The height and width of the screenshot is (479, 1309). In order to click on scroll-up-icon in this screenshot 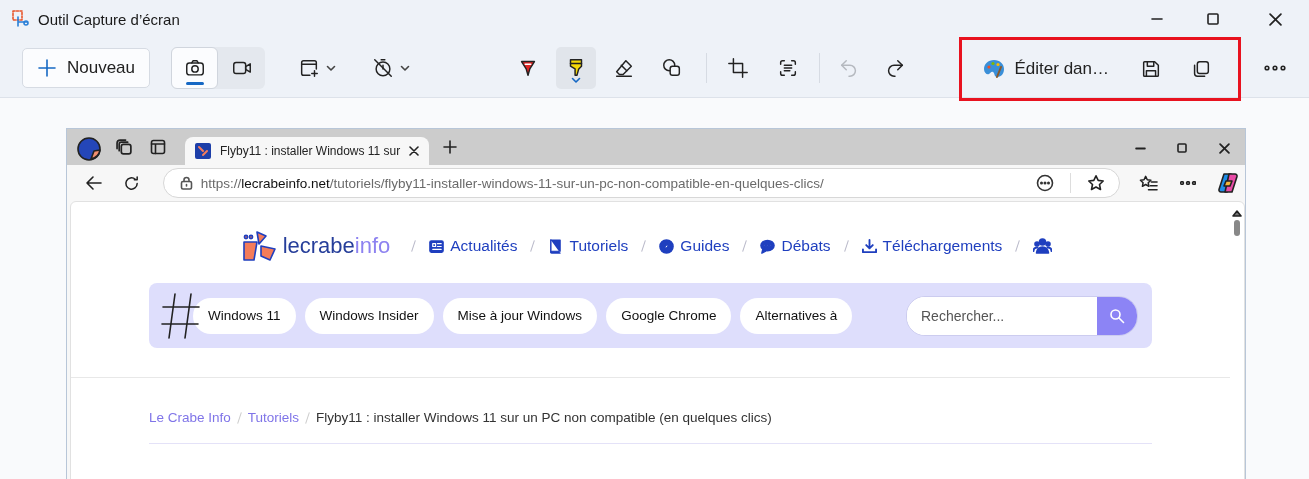, I will do `click(1237, 213)`.